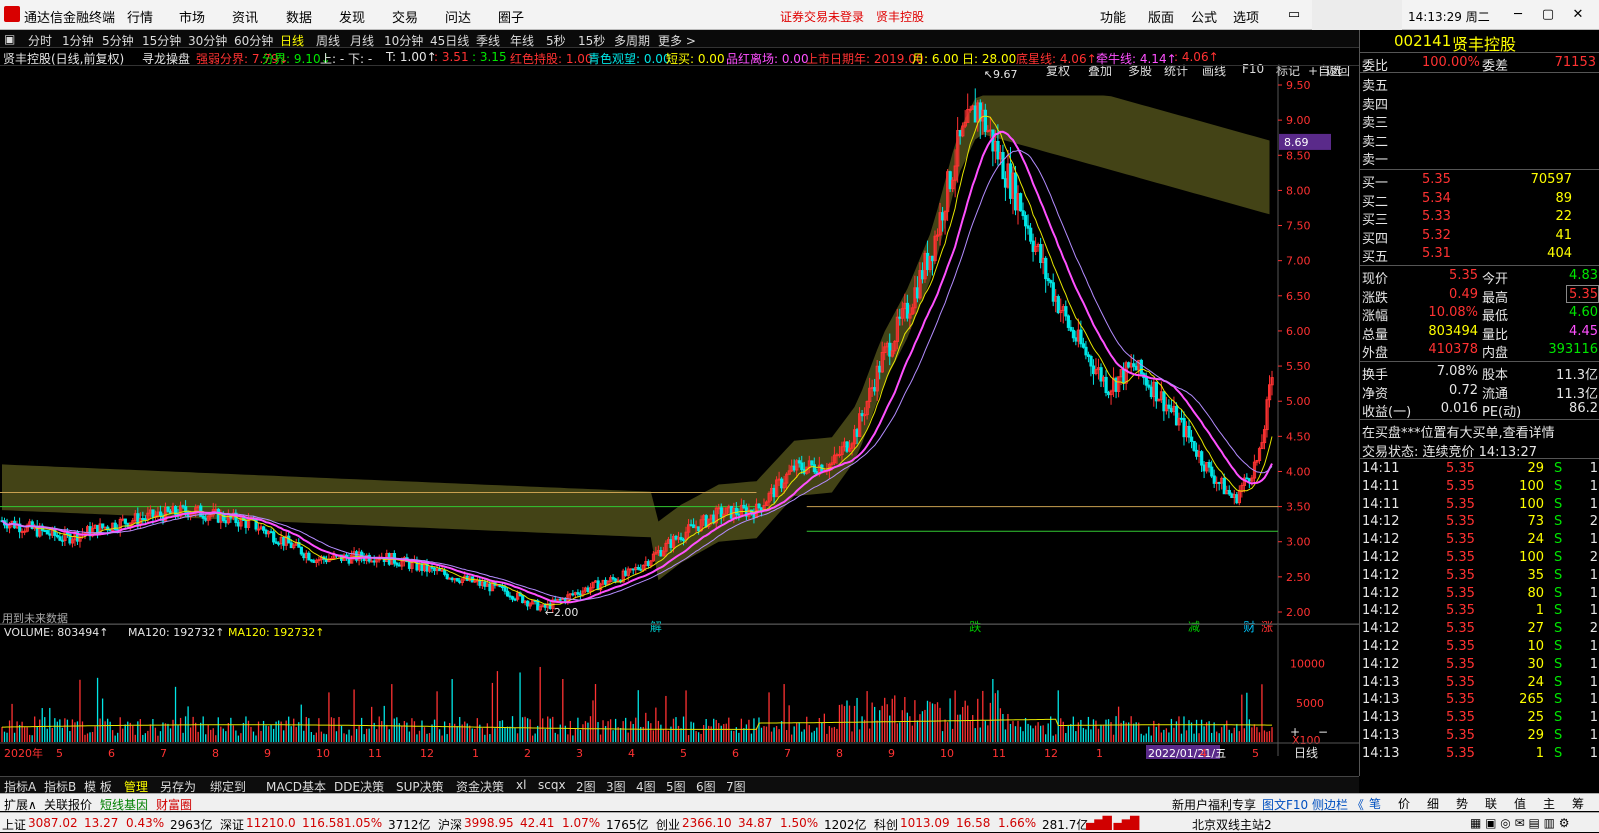 This screenshot has width=1599, height=833. Describe the element at coordinates (1214, 804) in the screenshot. I see `btn-new-user: 新用户福利专享` at that location.